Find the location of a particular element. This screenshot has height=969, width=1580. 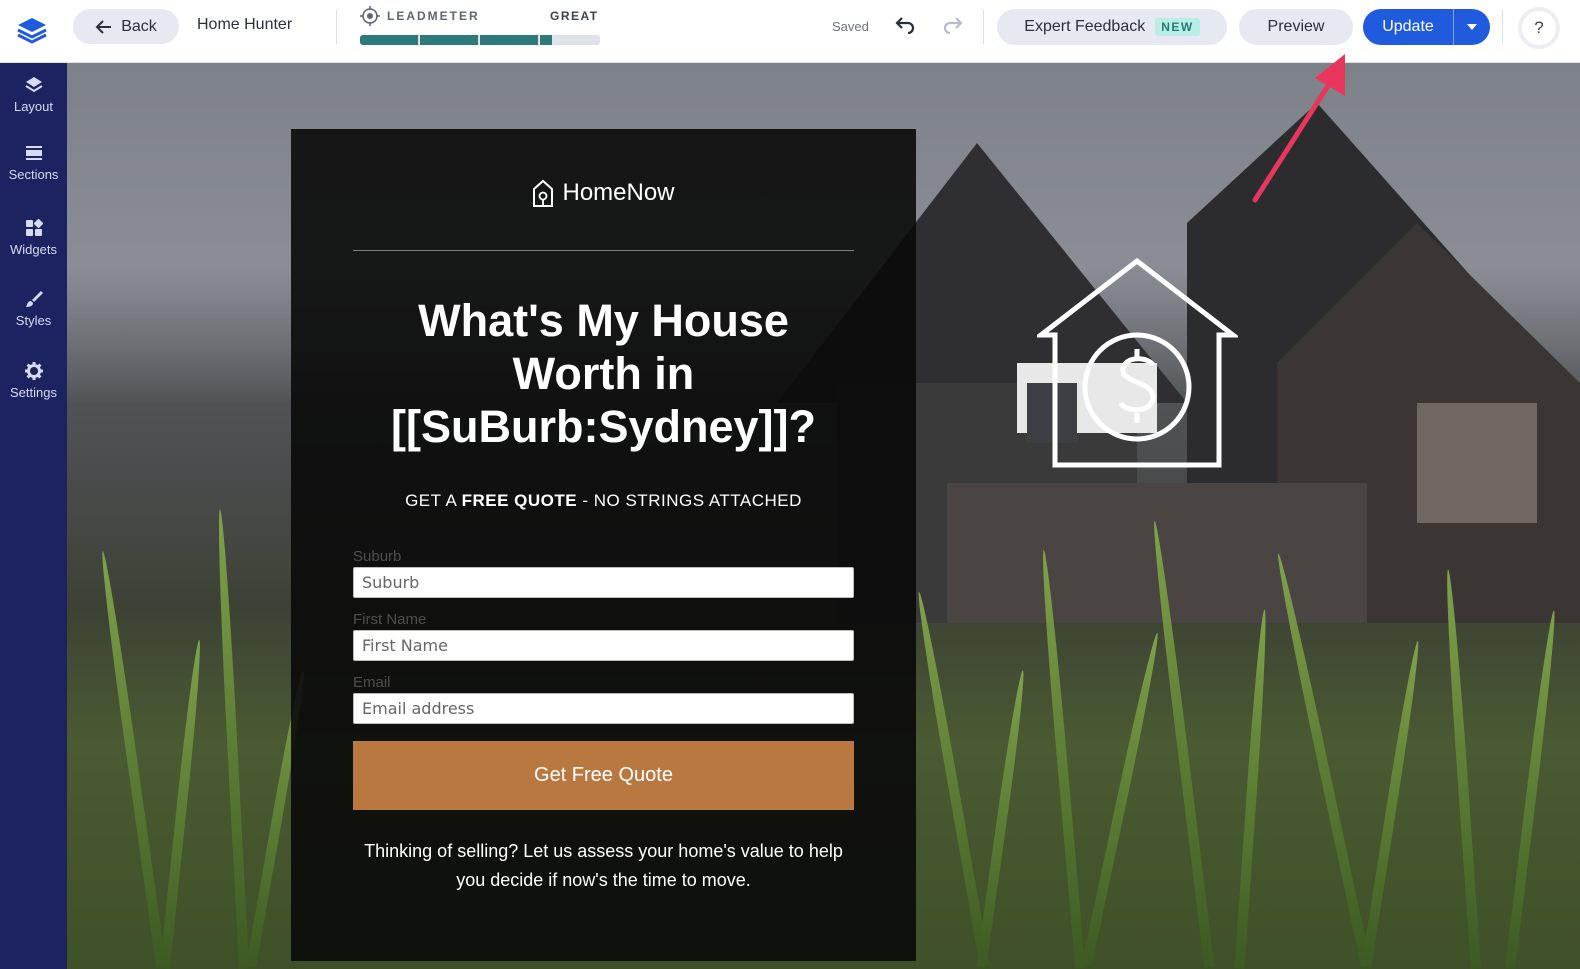

app-logo-icon is located at coordinates (32, 30).